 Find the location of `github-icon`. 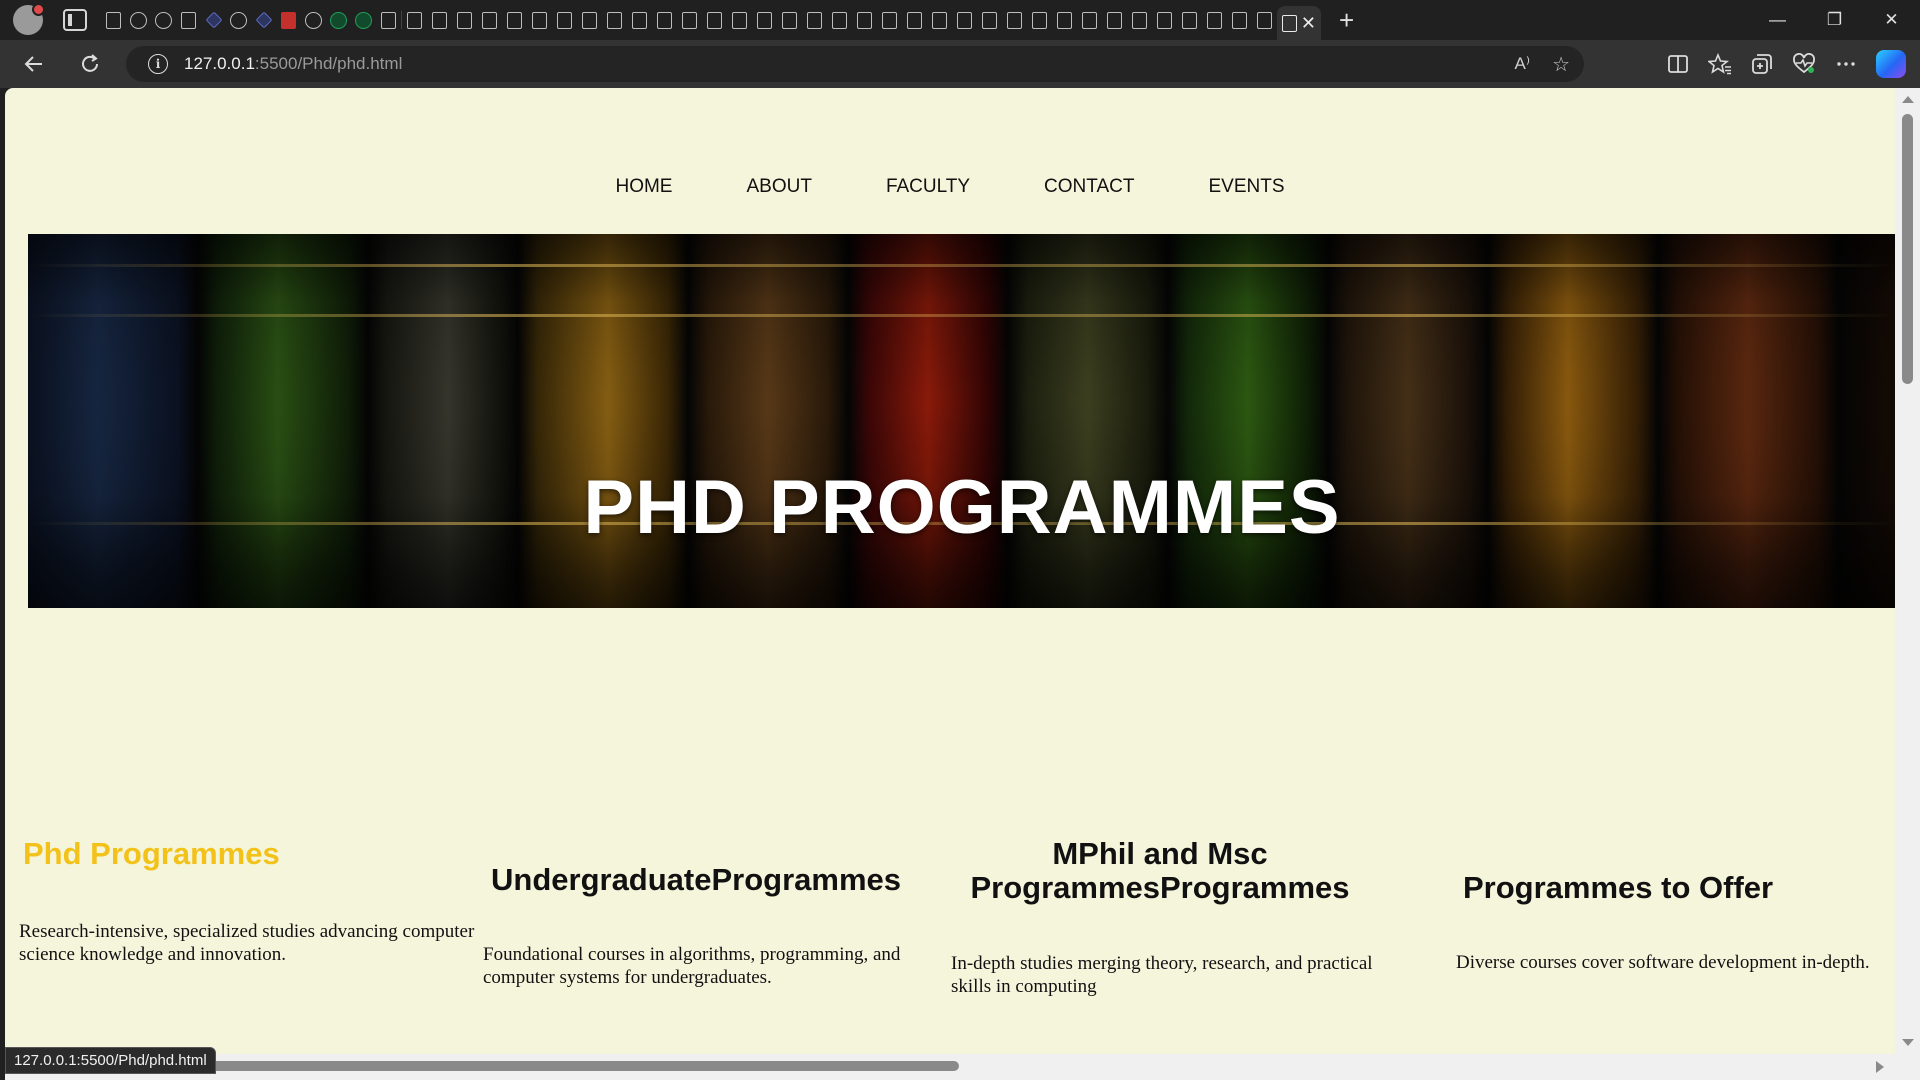

github-icon is located at coordinates (138, 20).